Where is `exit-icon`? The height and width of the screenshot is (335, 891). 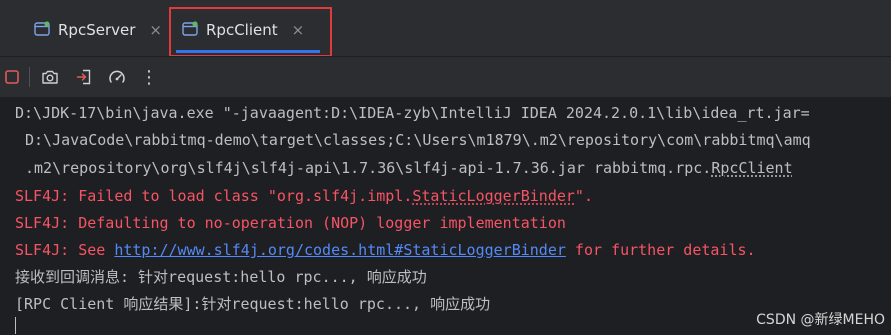
exit-icon is located at coordinates (83, 77).